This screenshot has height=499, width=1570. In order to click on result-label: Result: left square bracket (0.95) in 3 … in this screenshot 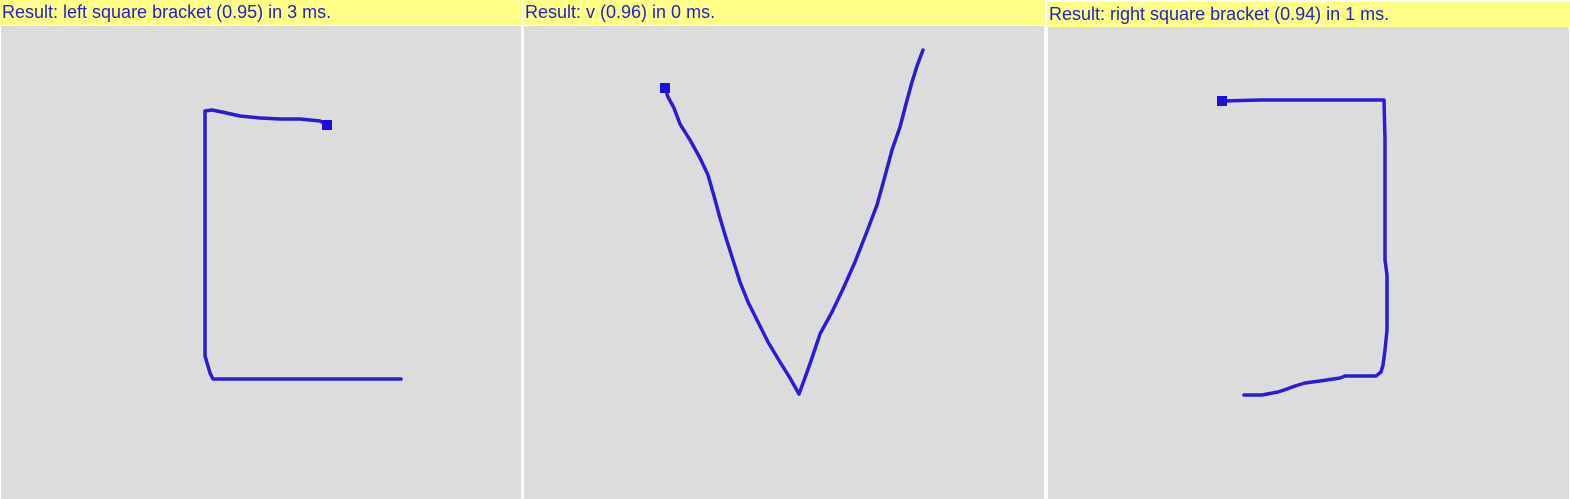, I will do `click(261, 12)`.